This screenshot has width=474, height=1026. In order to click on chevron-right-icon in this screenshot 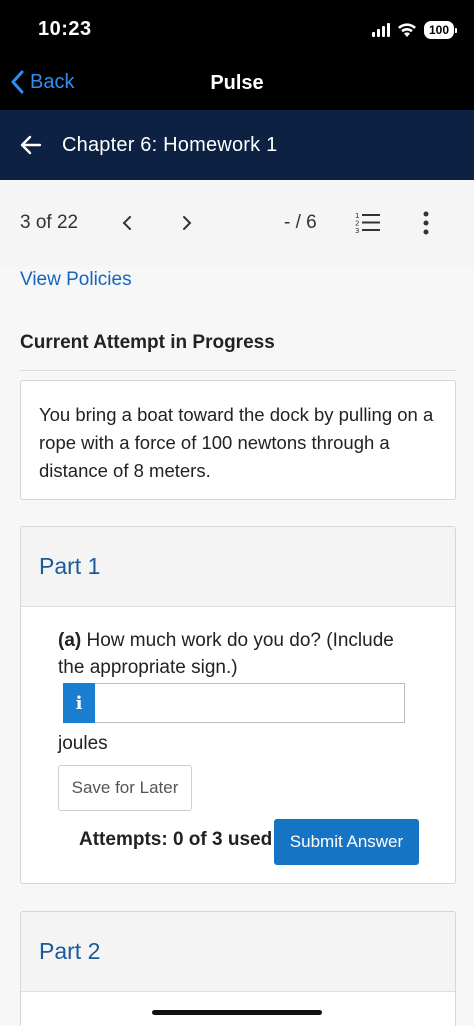, I will do `click(187, 223)`.